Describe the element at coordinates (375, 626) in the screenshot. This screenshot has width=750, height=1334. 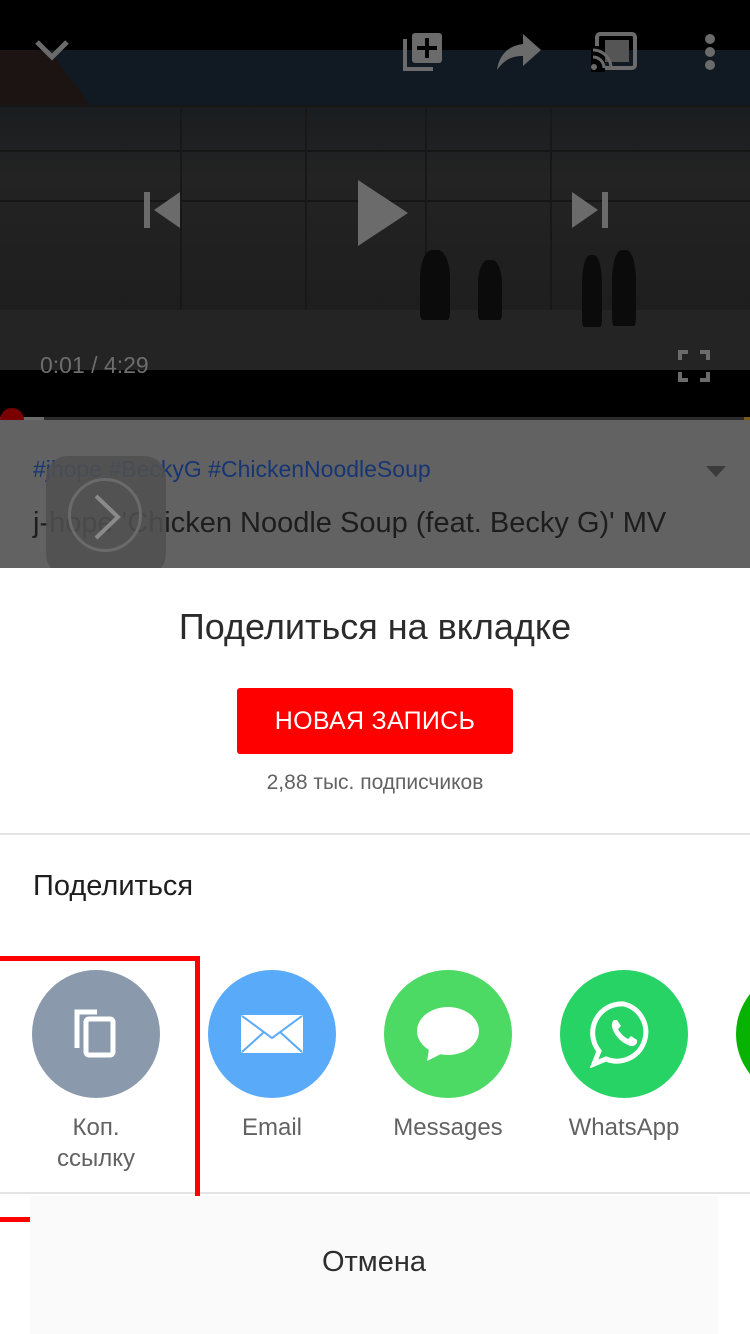
I see `community-share-title: Поделиться на вкладке` at that location.